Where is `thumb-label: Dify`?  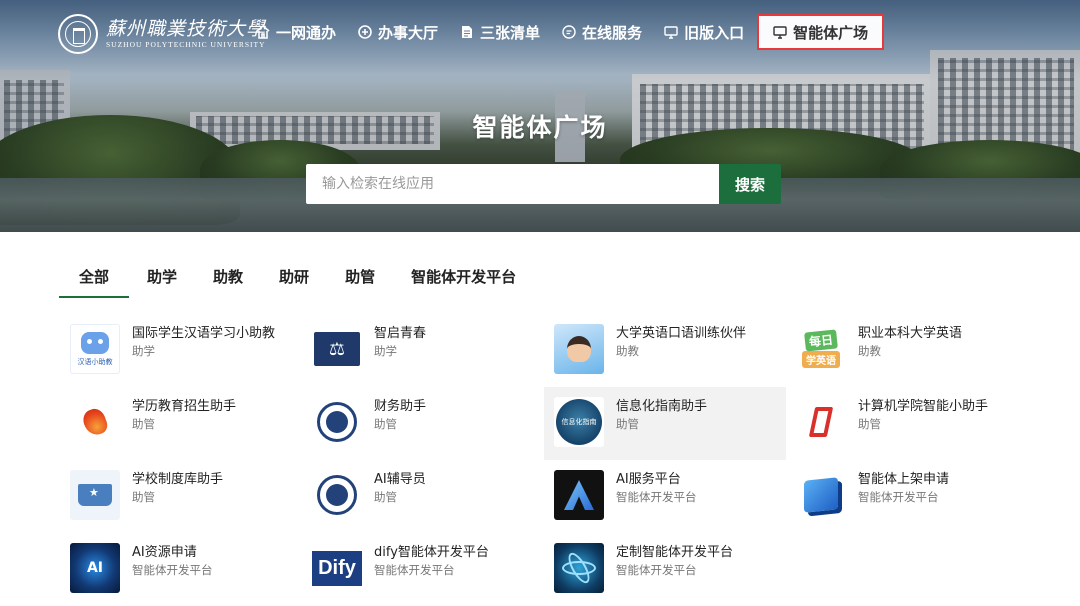
thumb-label: Dify is located at coordinates (337, 568).